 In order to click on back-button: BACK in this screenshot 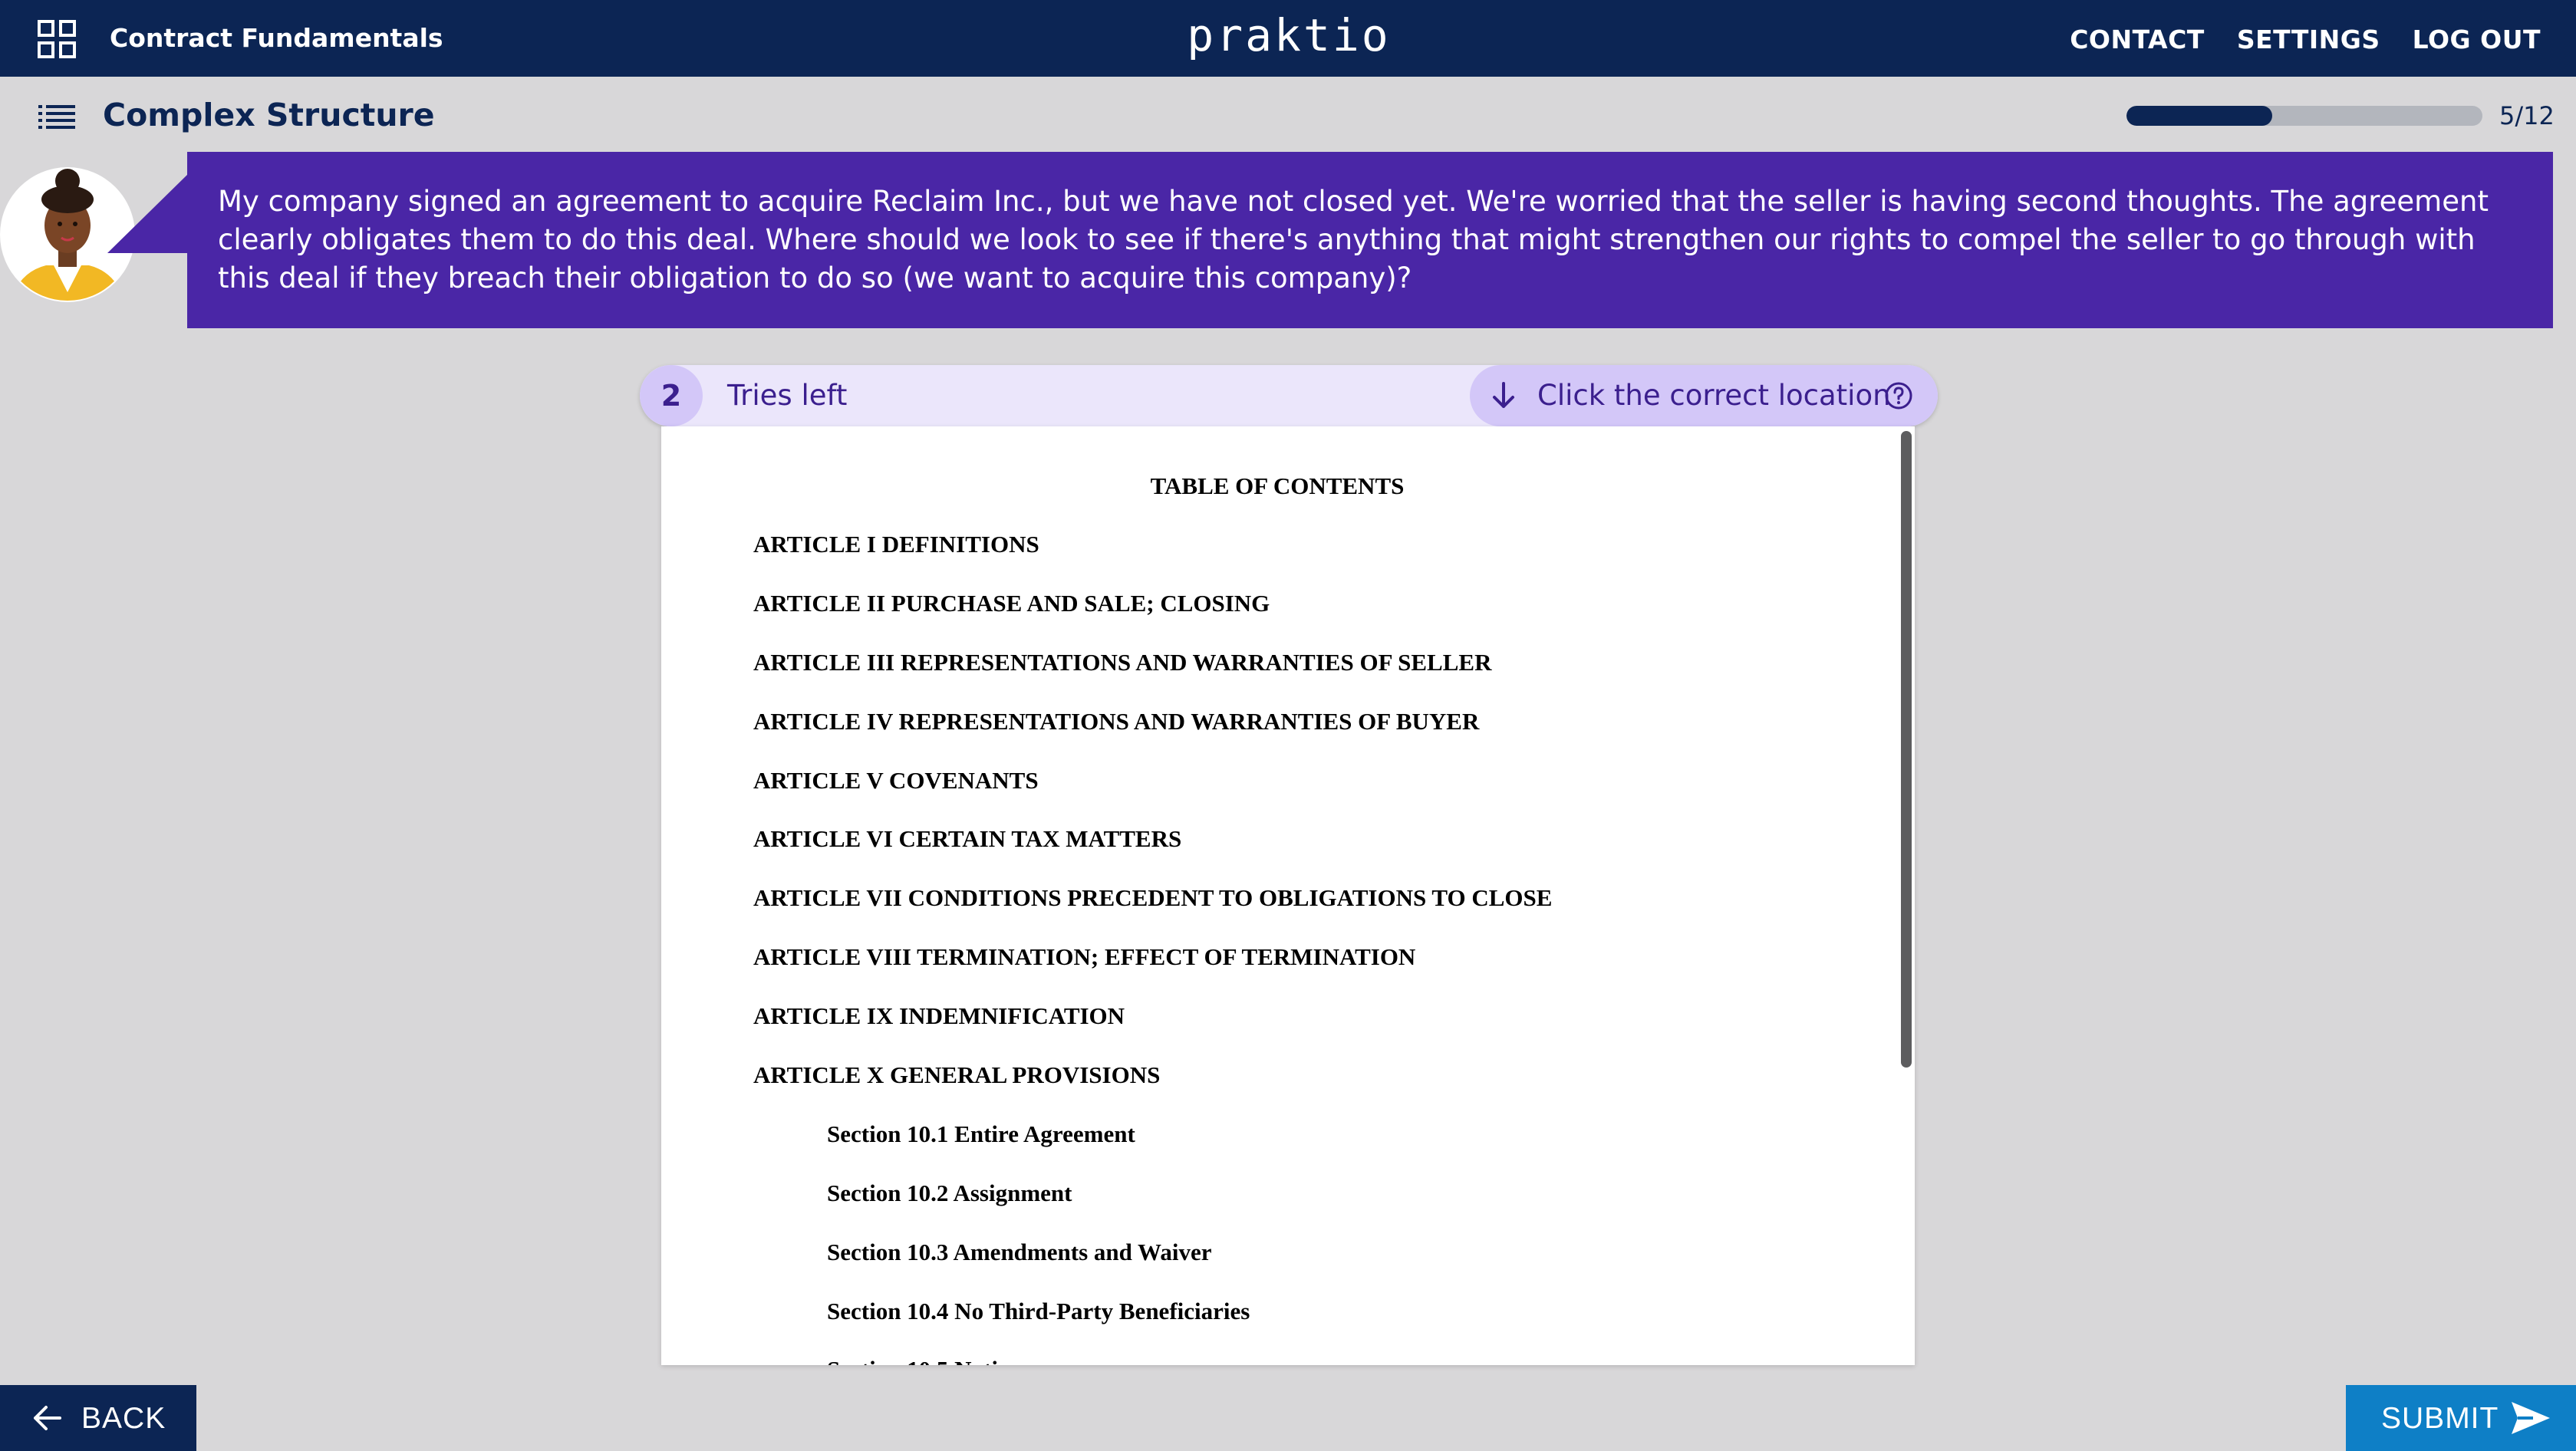, I will do `click(98, 1418)`.